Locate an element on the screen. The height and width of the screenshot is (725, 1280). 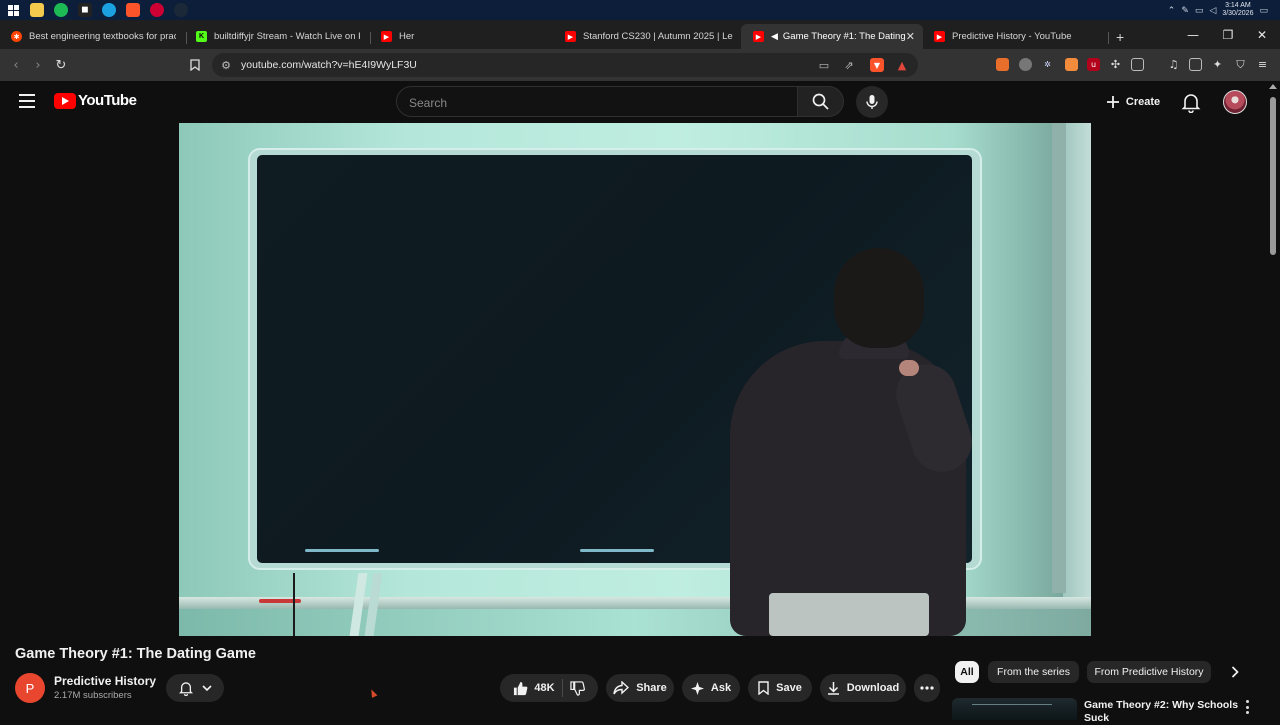
chevron-right-icon is located at coordinates (1235, 672).